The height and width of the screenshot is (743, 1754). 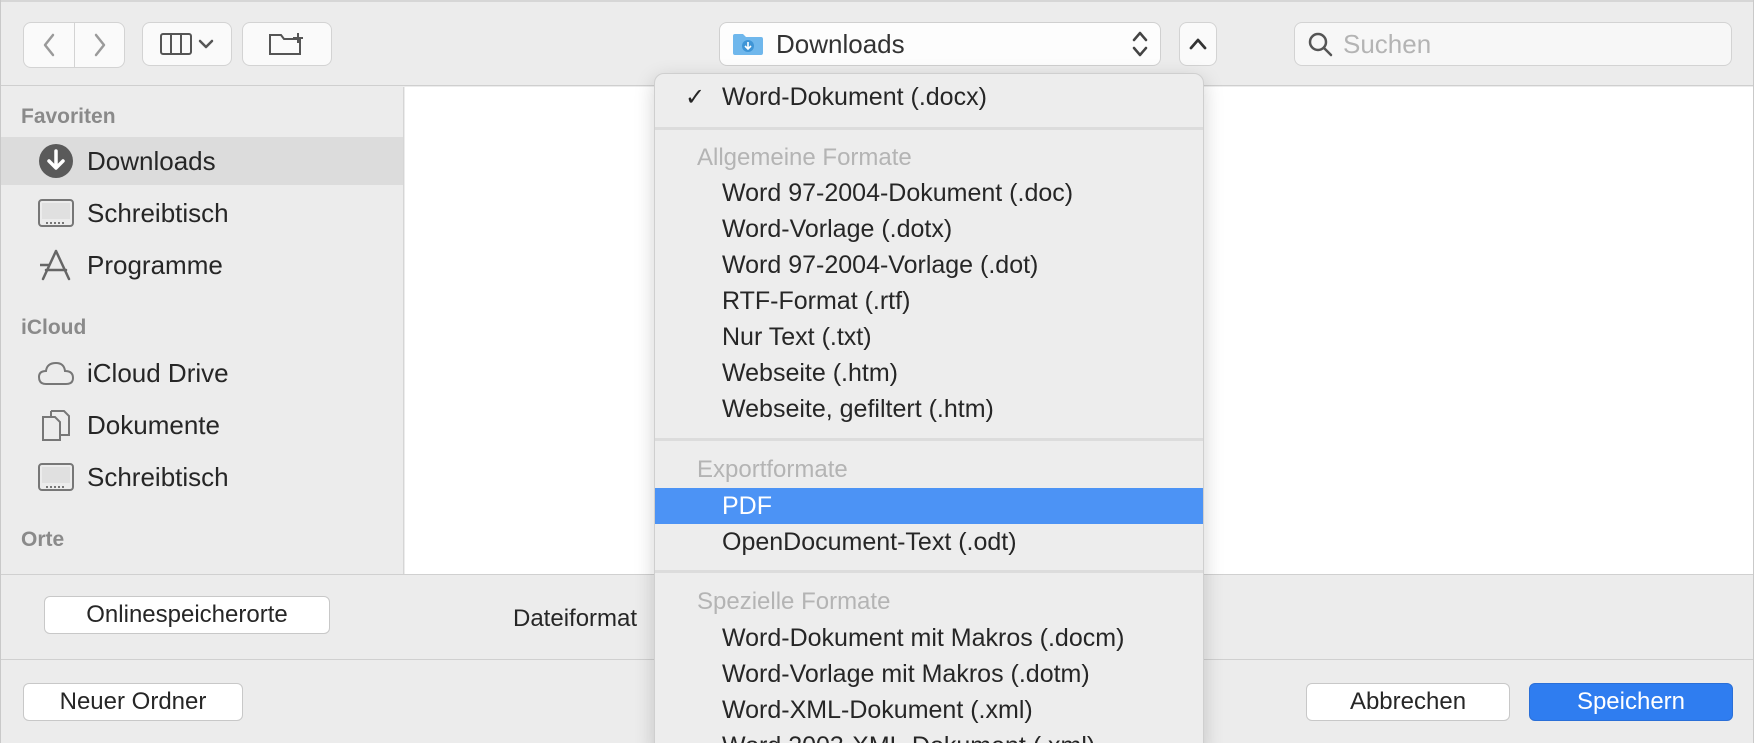 I want to click on menu-item-dot: Word 97-2004-Vorlage (.dot), so click(x=929, y=265).